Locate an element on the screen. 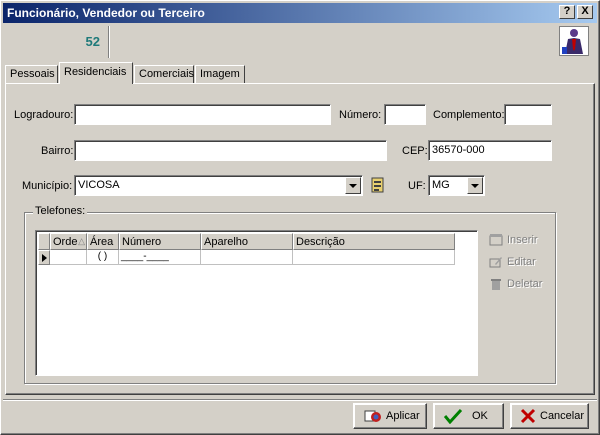 This screenshot has width=600, height=435. cell-descricao is located at coordinates (374, 257).